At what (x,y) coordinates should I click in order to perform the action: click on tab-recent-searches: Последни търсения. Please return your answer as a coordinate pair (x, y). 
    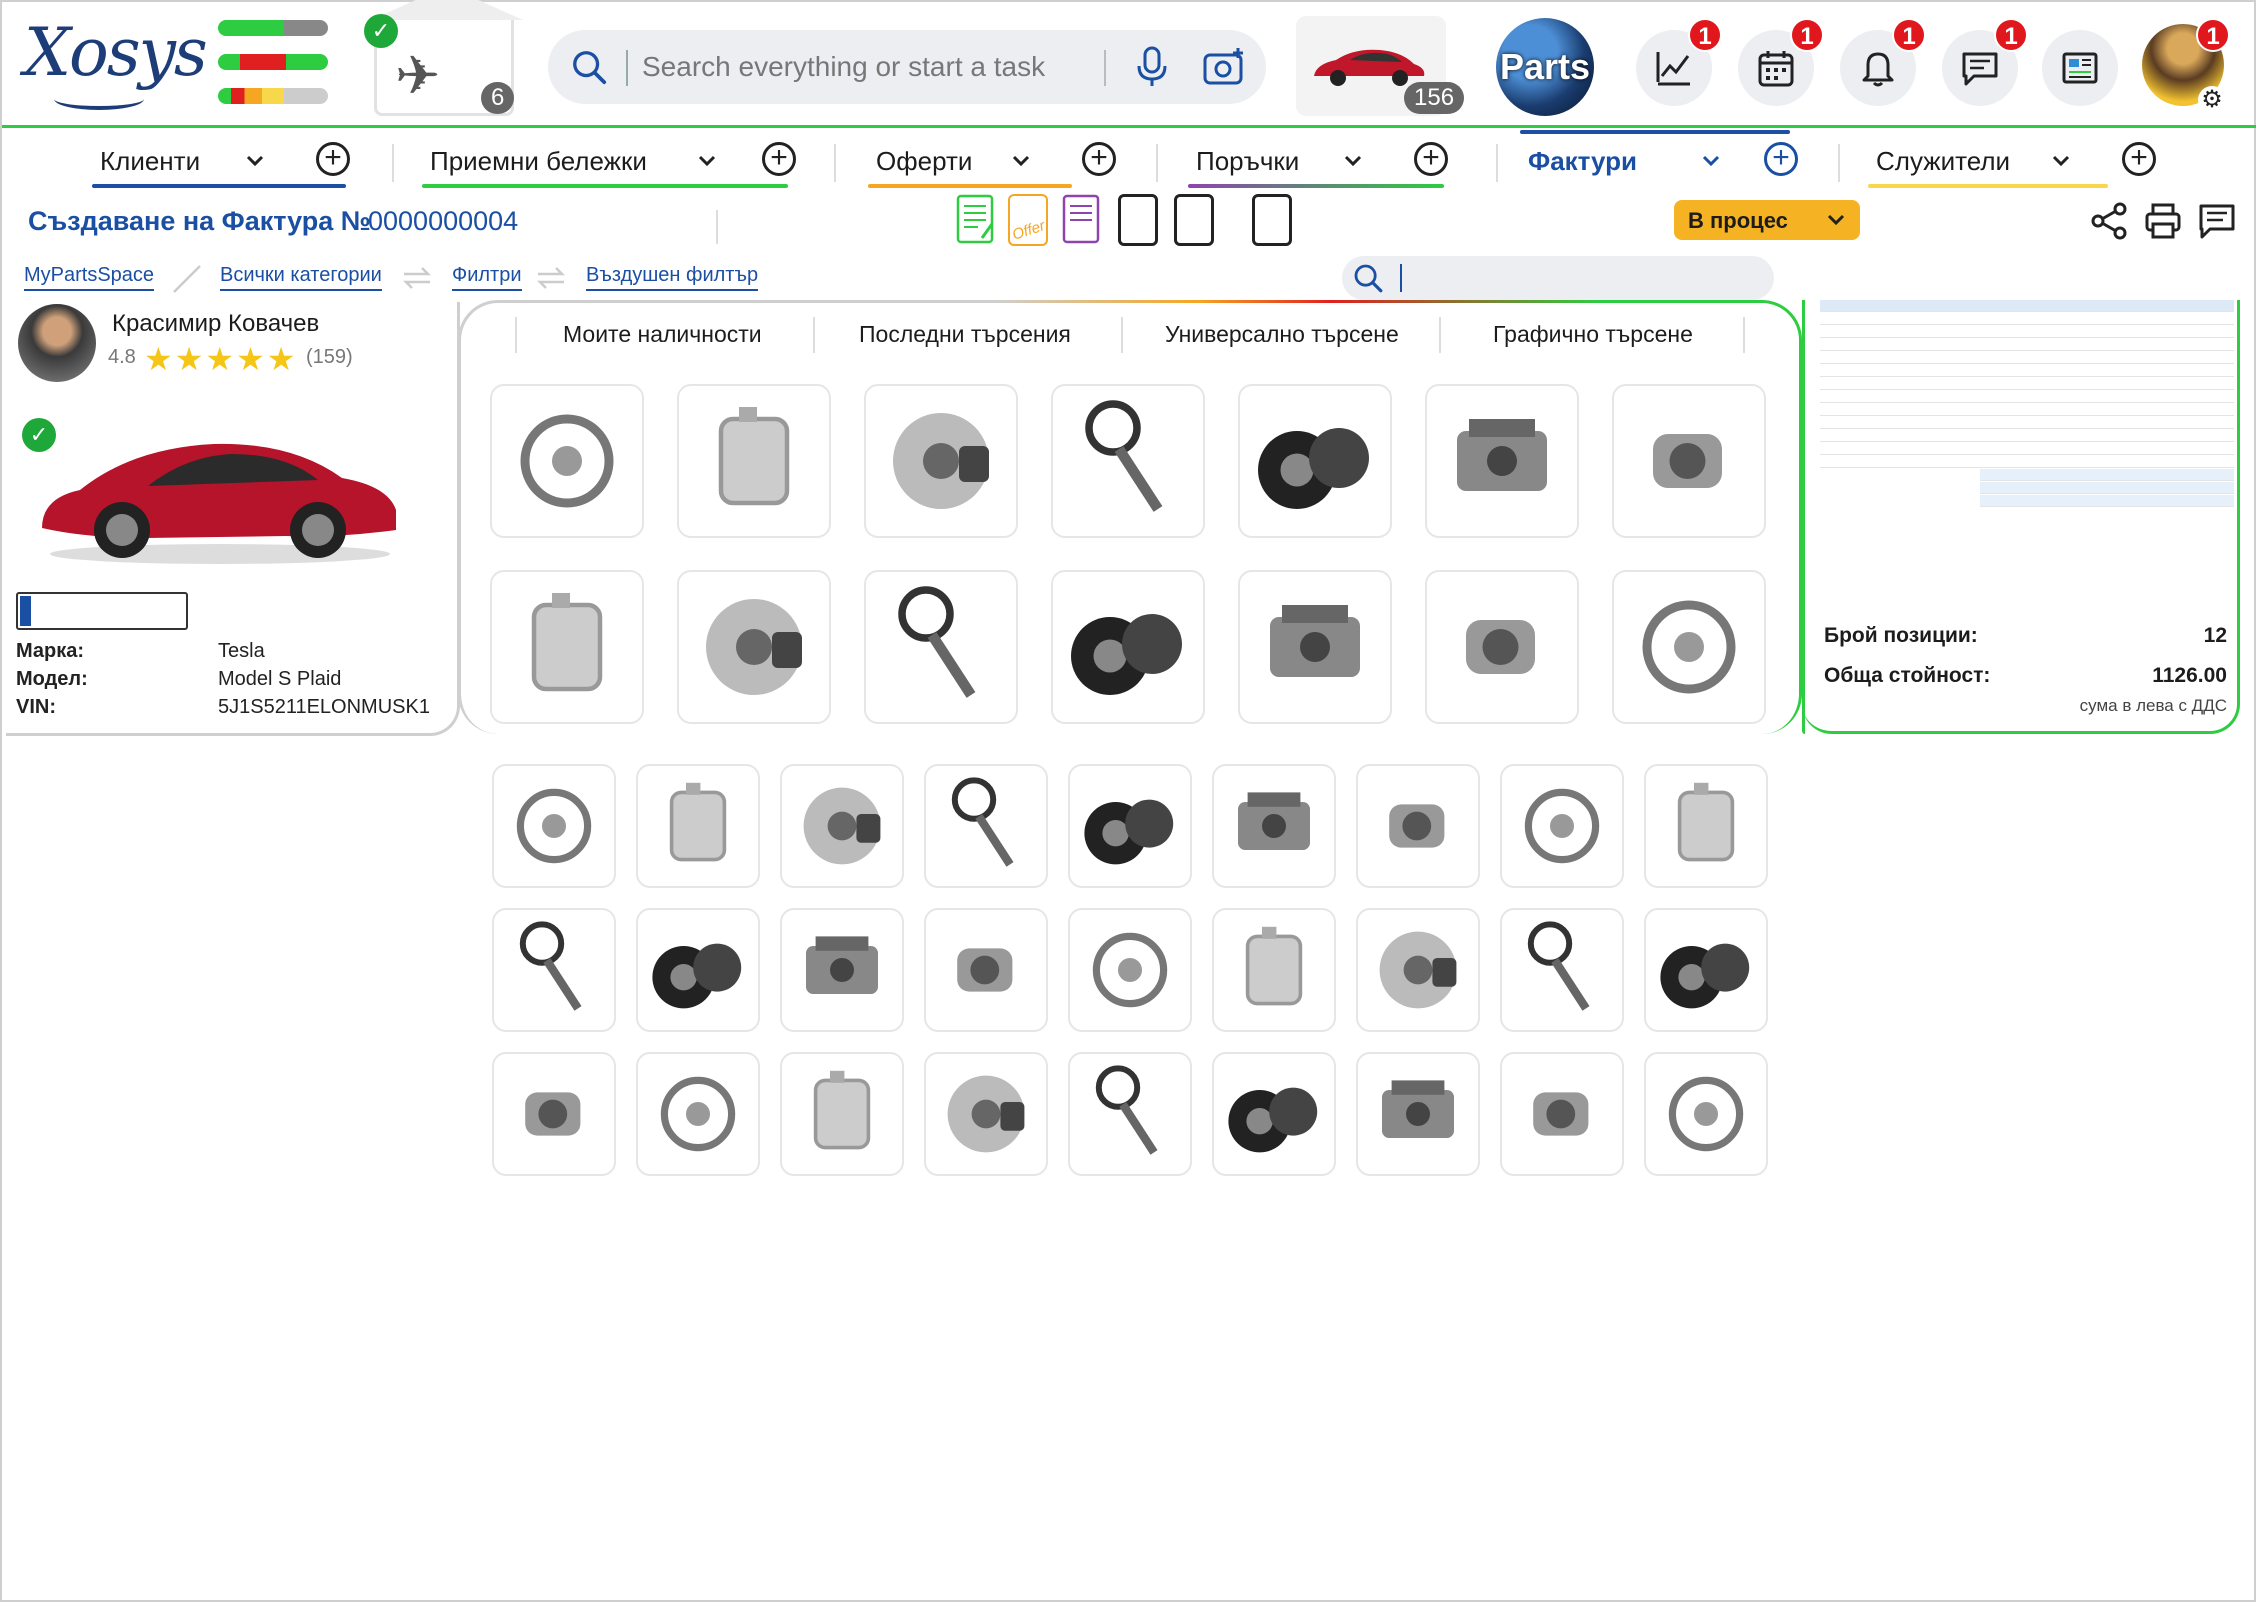
    Looking at the image, I should click on (965, 334).